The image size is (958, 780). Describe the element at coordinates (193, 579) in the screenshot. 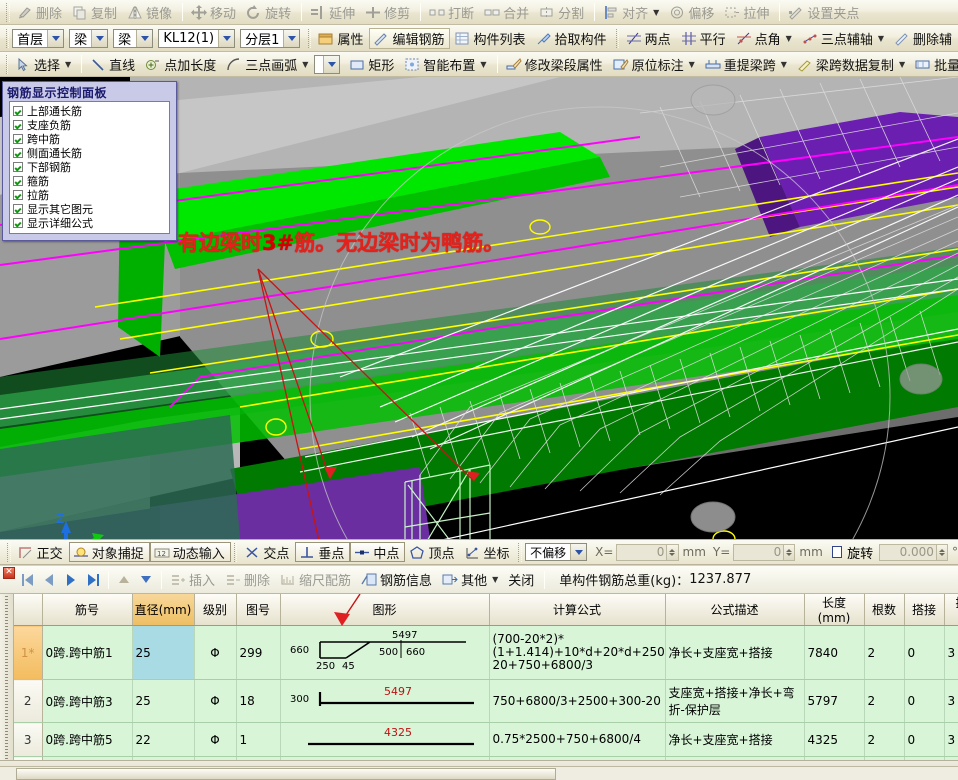

I see `rebar-button-insert: 插入` at that location.